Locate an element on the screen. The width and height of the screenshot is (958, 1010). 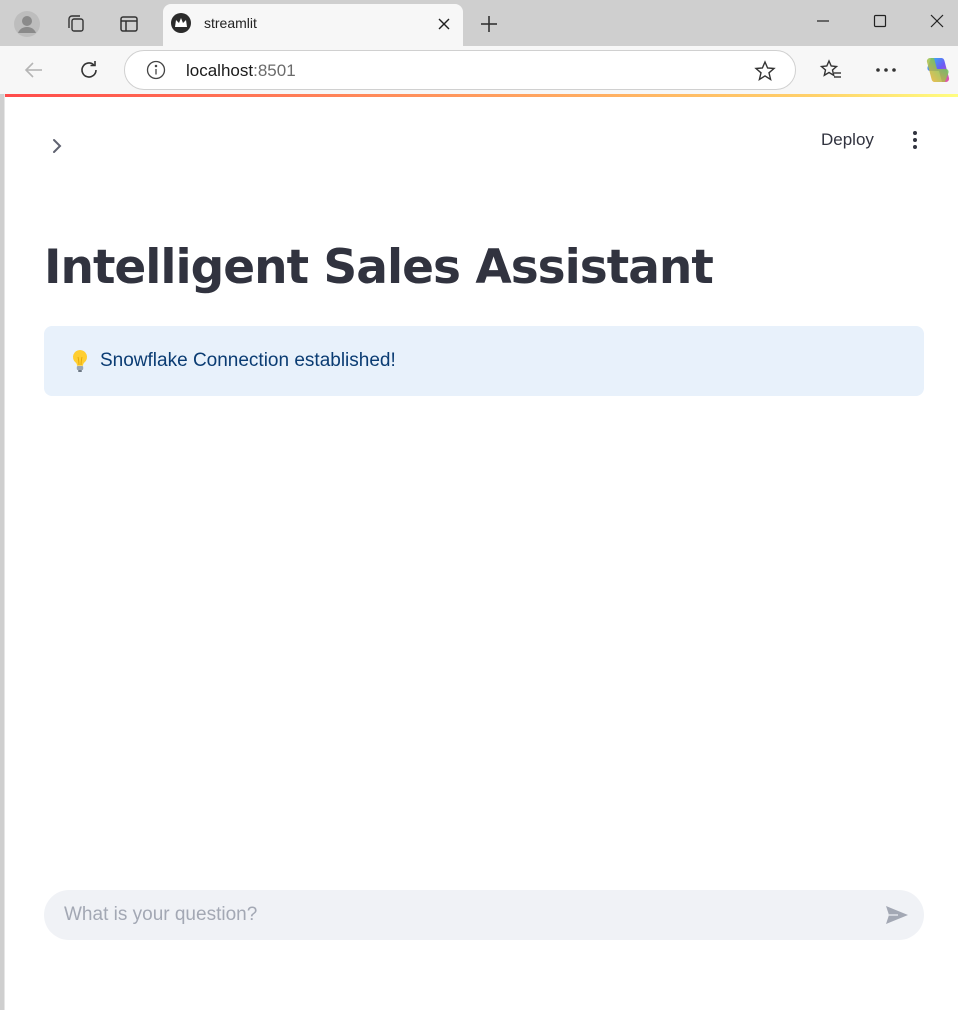
minimize-icon is located at coordinates (823, 21).